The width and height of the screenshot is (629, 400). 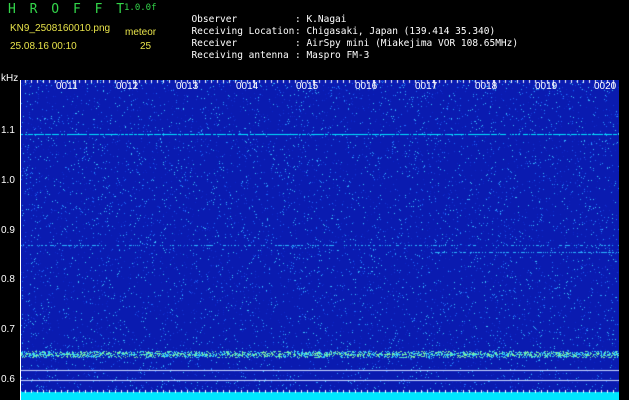 I want to click on time-tick-label: 0017, so click(x=426, y=86).